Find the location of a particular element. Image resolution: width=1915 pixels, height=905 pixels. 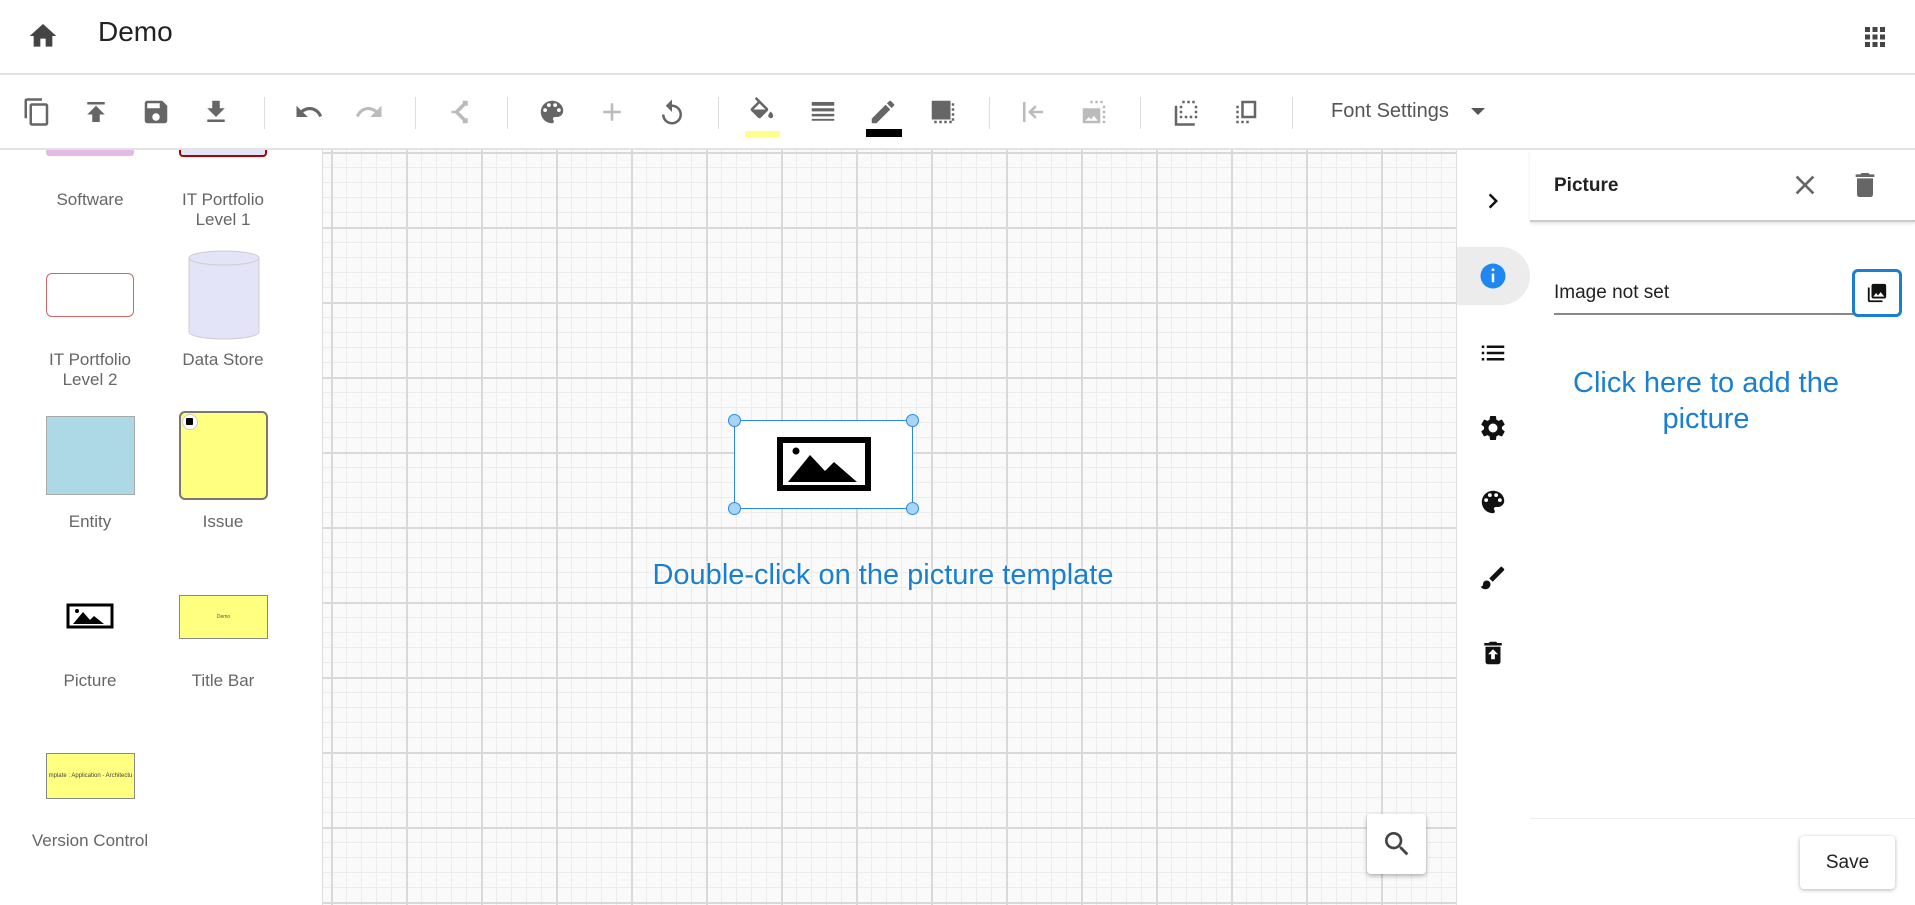

caret-down-icon is located at coordinates (1477, 111).